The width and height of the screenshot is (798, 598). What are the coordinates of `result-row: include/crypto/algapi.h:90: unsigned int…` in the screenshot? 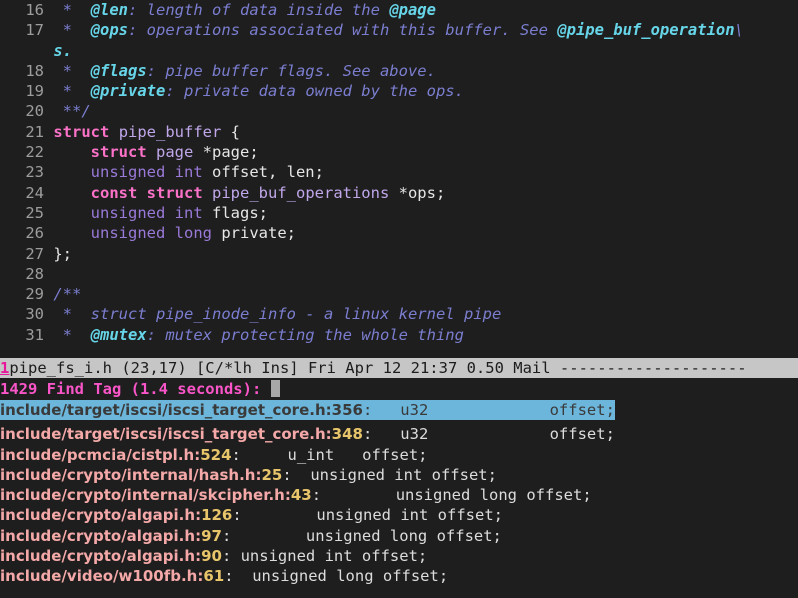 It's located at (399, 556).